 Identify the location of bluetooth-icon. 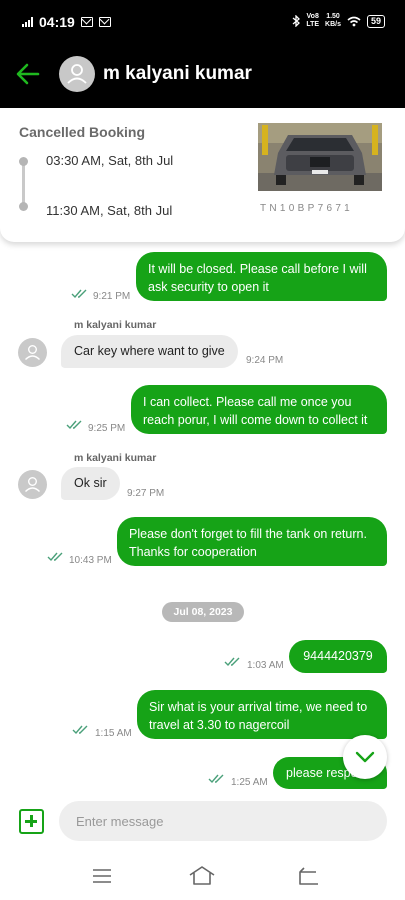
(296, 21).